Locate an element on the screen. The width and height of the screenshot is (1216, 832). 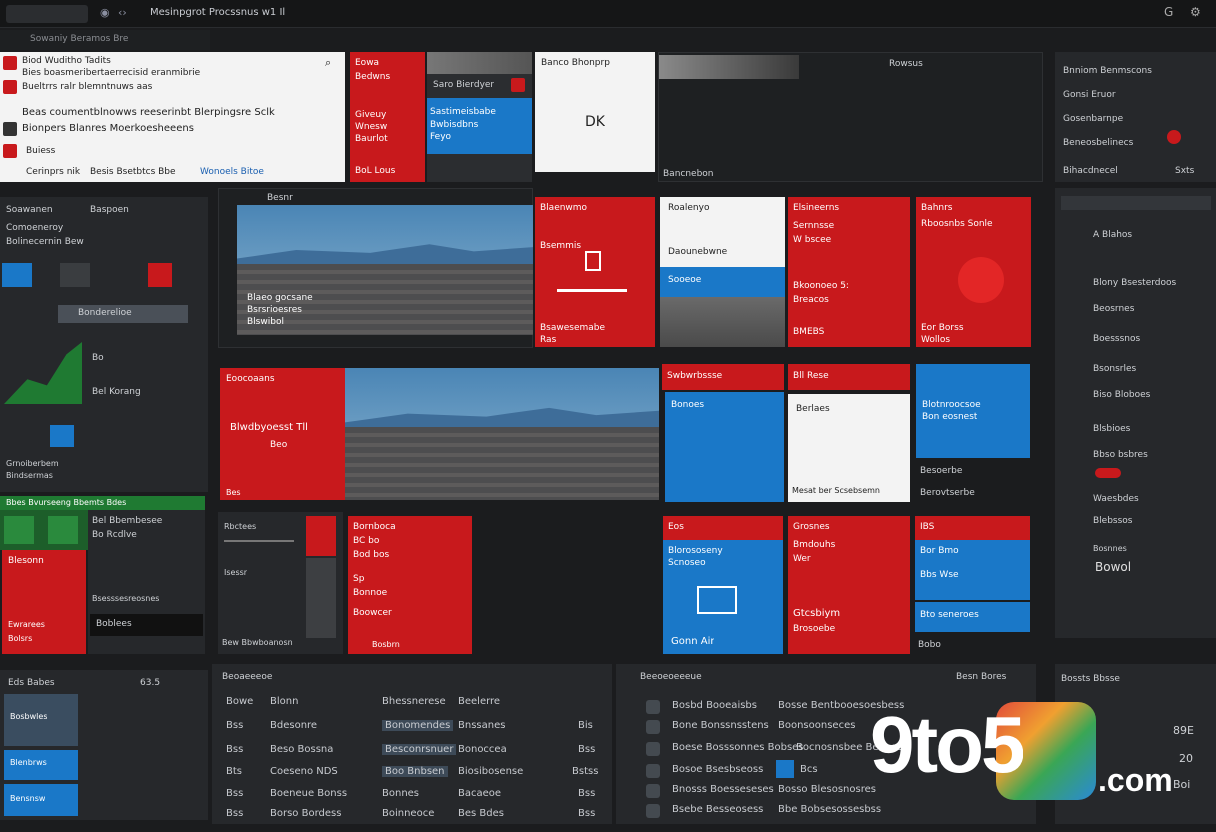
tile-foot: BMEBS is located at coordinates (809, 332).